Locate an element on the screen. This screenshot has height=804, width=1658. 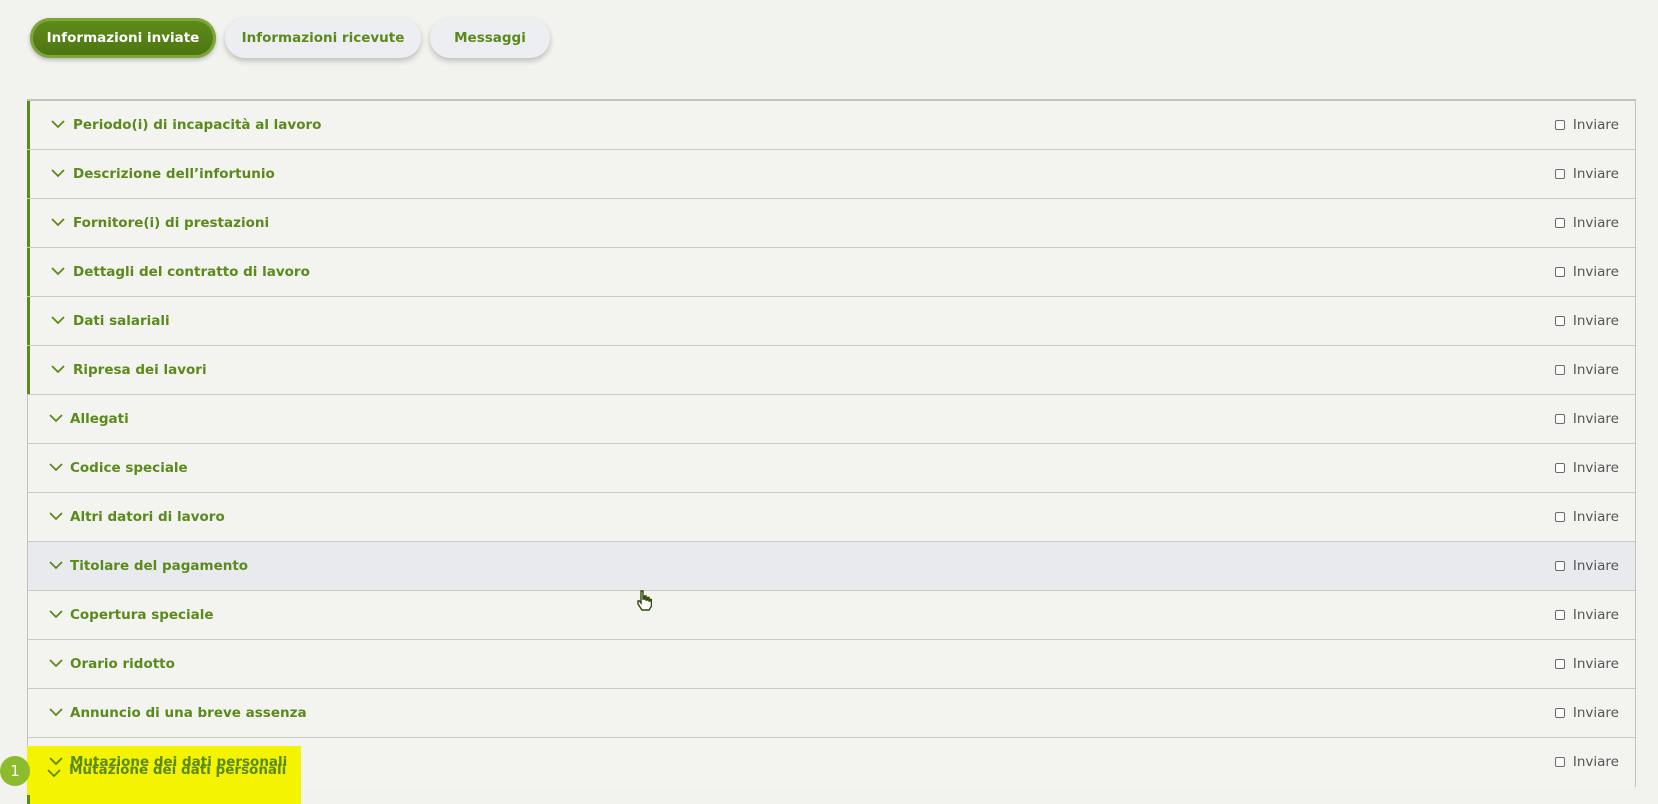
section-row: Altri datori di lavoro Inviare is located at coordinates (831, 517).